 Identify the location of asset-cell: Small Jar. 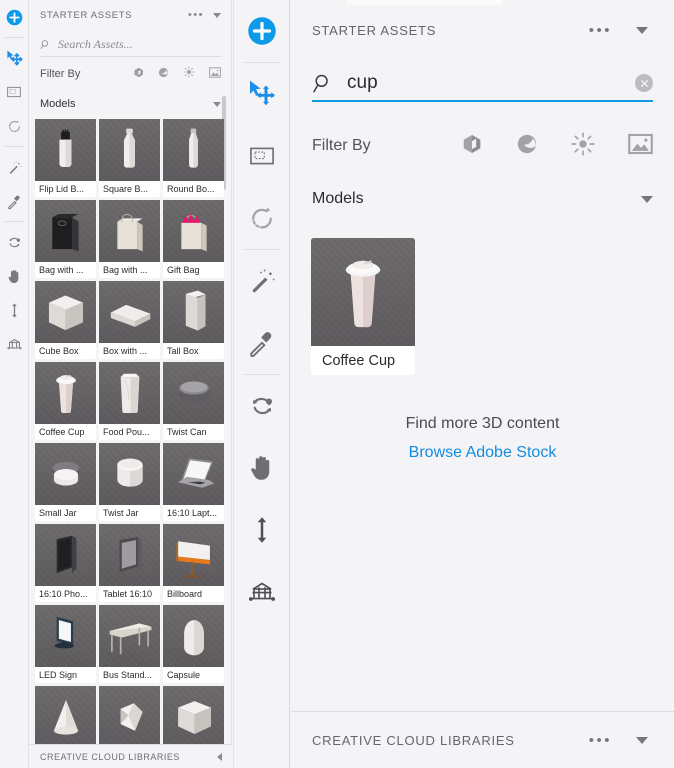
(65, 482).